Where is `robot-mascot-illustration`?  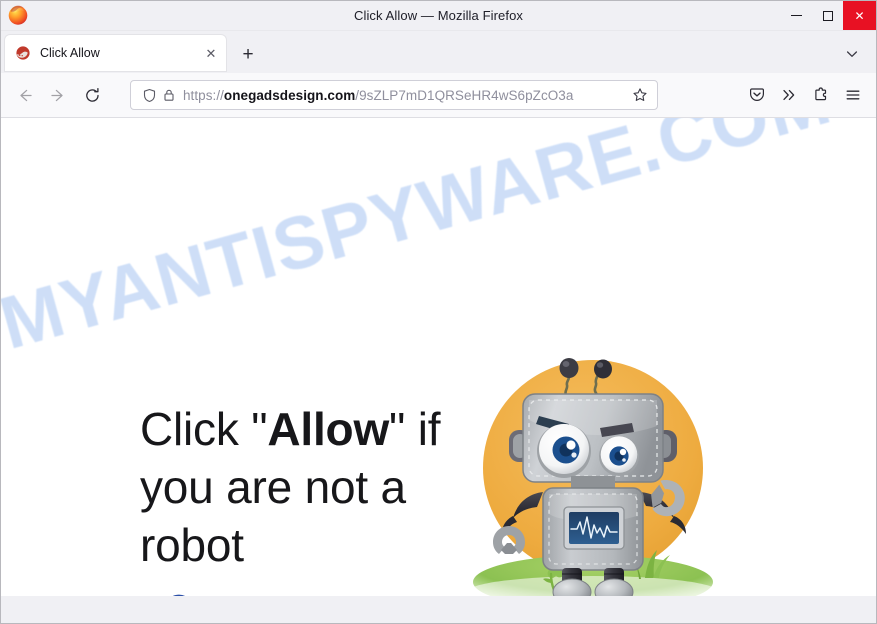 robot-mascot-illustration is located at coordinates (593, 471).